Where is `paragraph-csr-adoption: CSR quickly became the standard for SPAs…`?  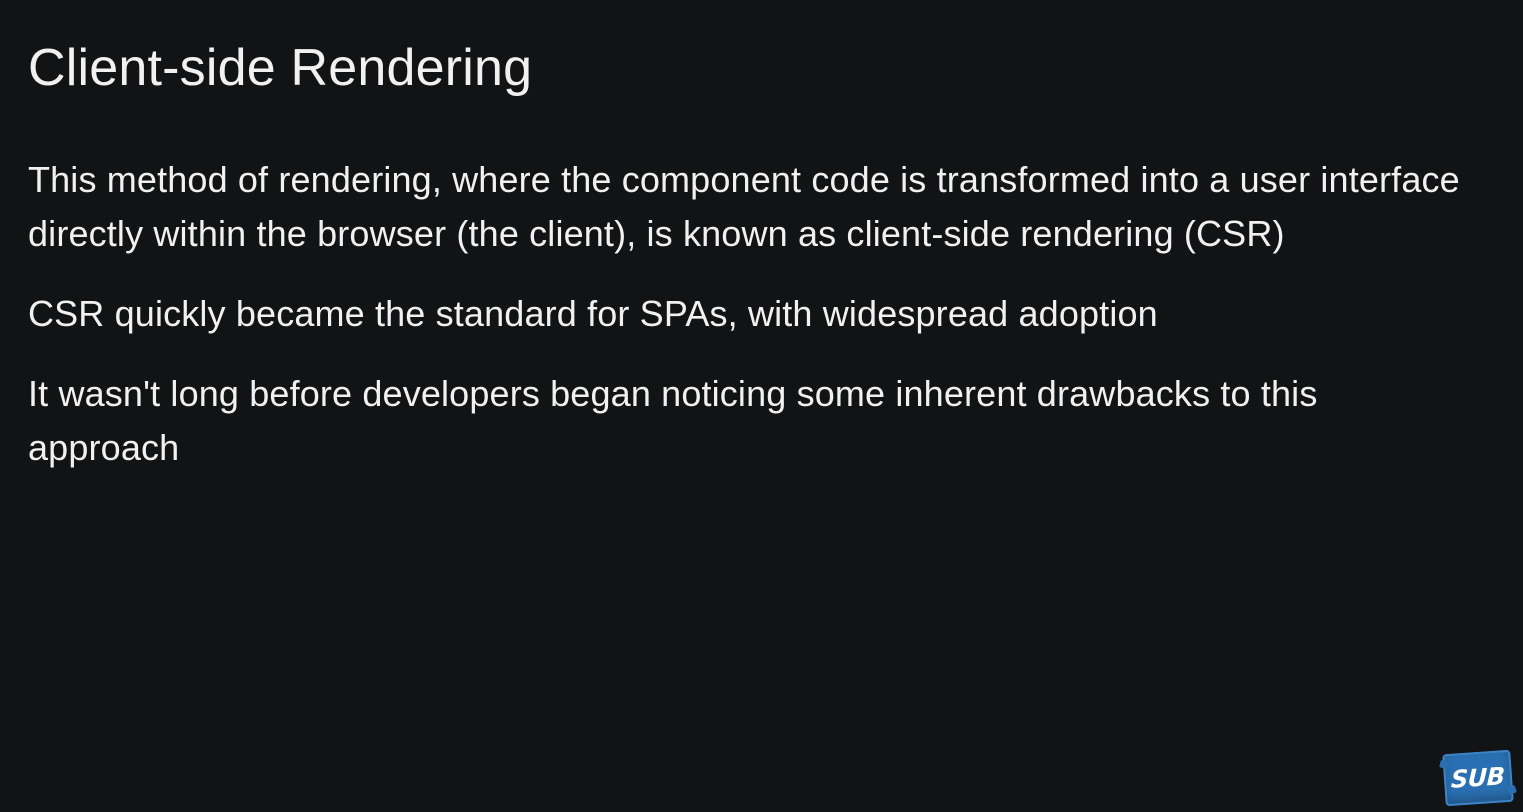
paragraph-csr-adoption: CSR quickly became the standard for SPAs… is located at coordinates (593, 313).